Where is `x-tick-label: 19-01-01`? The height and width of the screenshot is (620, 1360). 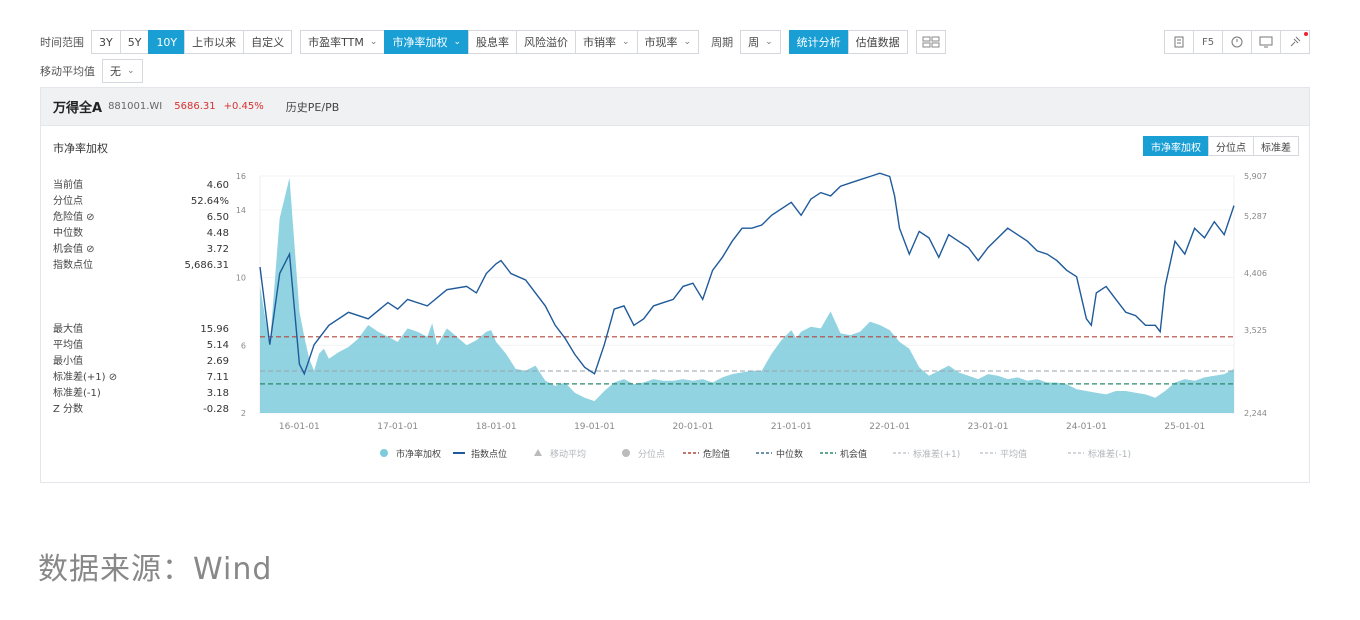 x-tick-label: 19-01-01 is located at coordinates (594, 427).